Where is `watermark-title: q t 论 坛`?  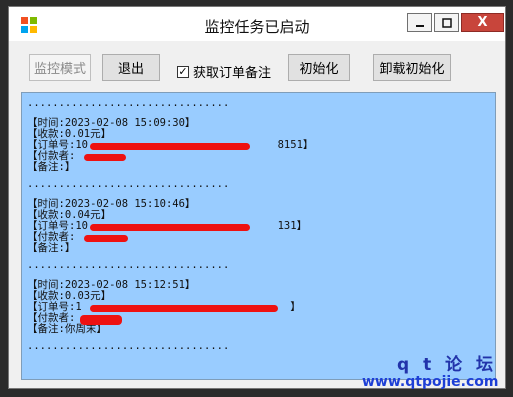
watermark-title: q t 论 坛 is located at coordinates (447, 365).